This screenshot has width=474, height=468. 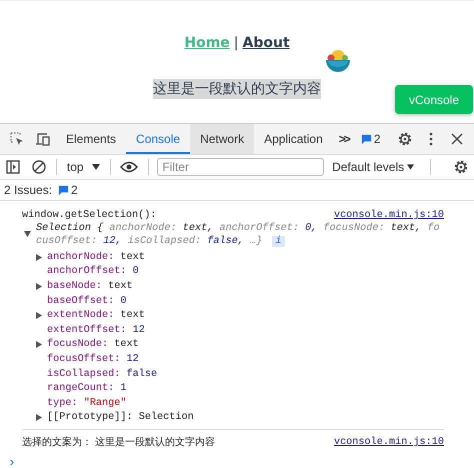 I want to click on property-line: type: "Range", so click(x=86, y=403).